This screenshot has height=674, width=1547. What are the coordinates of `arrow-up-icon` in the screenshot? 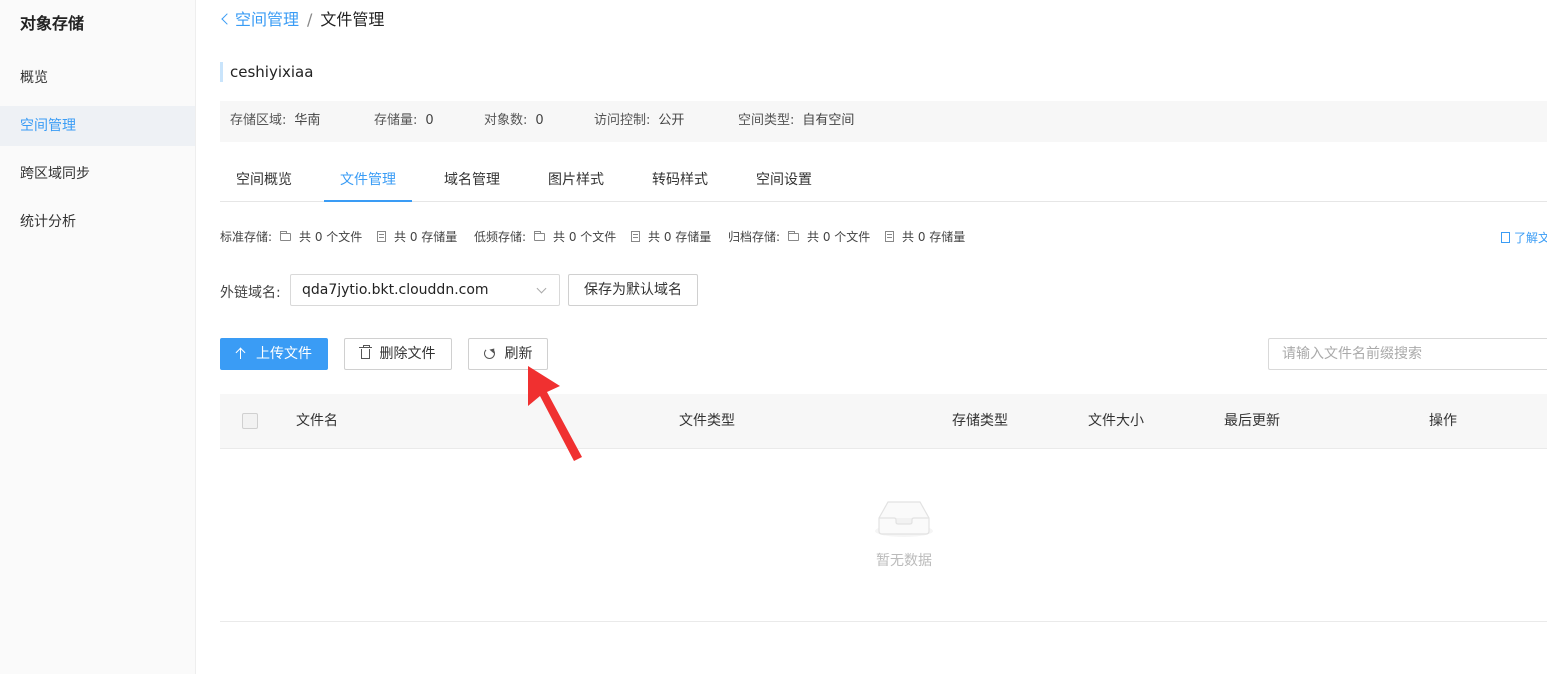 It's located at (241, 353).